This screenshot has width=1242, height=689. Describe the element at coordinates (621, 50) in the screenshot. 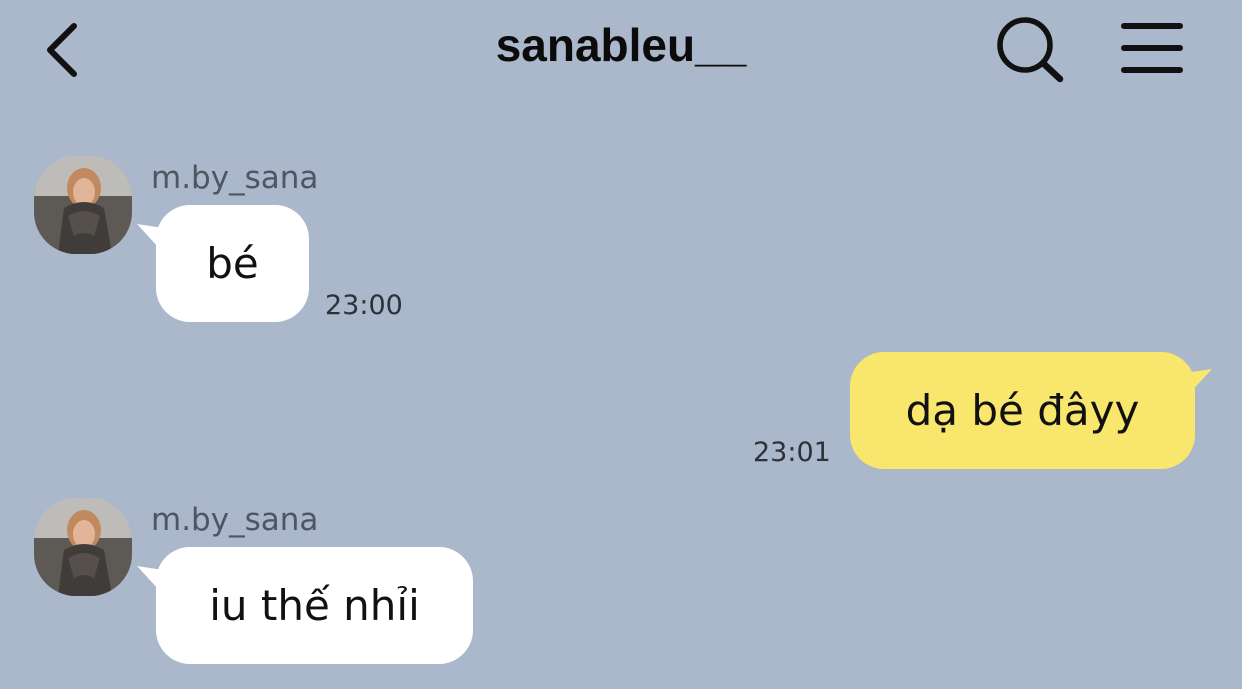

I see `chat-header: sanableu__` at that location.